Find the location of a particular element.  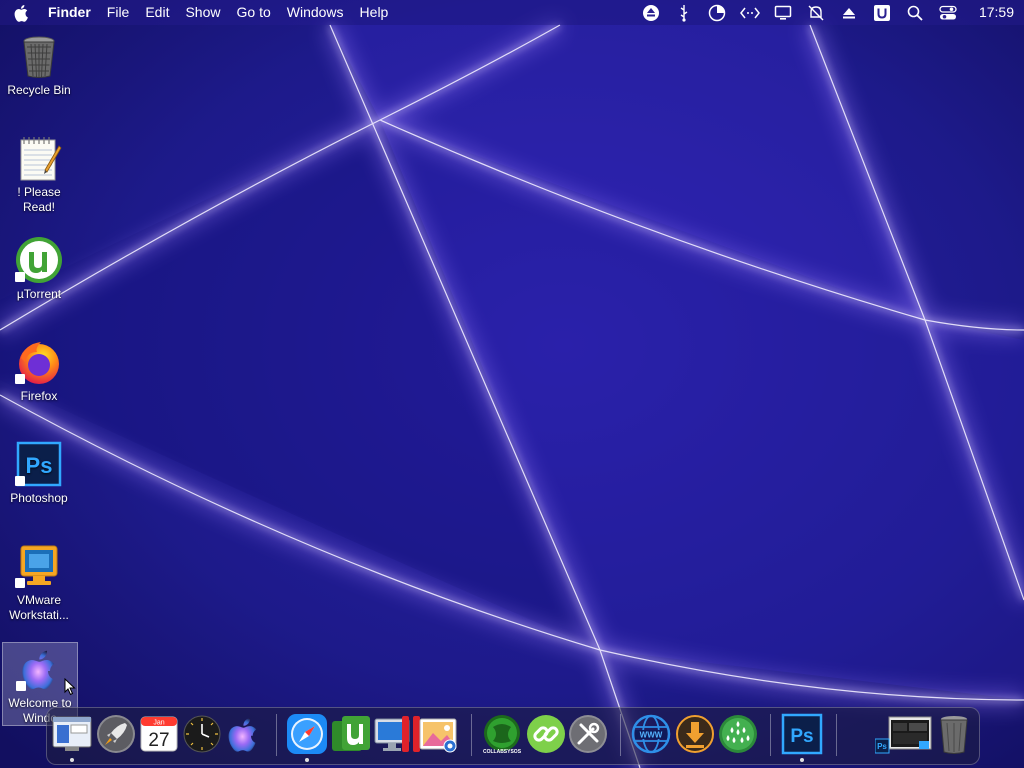

menu-bar: Finder File Edit Show Go to Windows Help is located at coordinates (512, 12).